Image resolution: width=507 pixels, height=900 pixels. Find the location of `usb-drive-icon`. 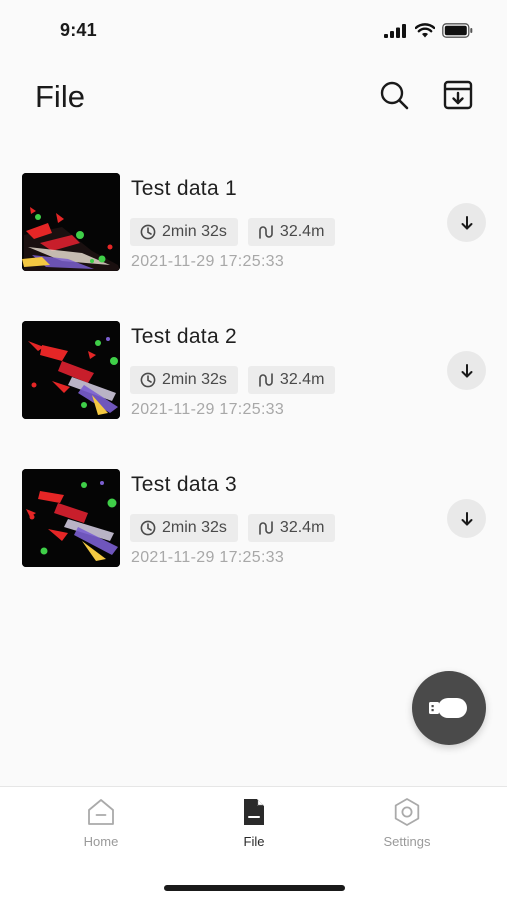

usb-drive-icon is located at coordinates (448, 708).